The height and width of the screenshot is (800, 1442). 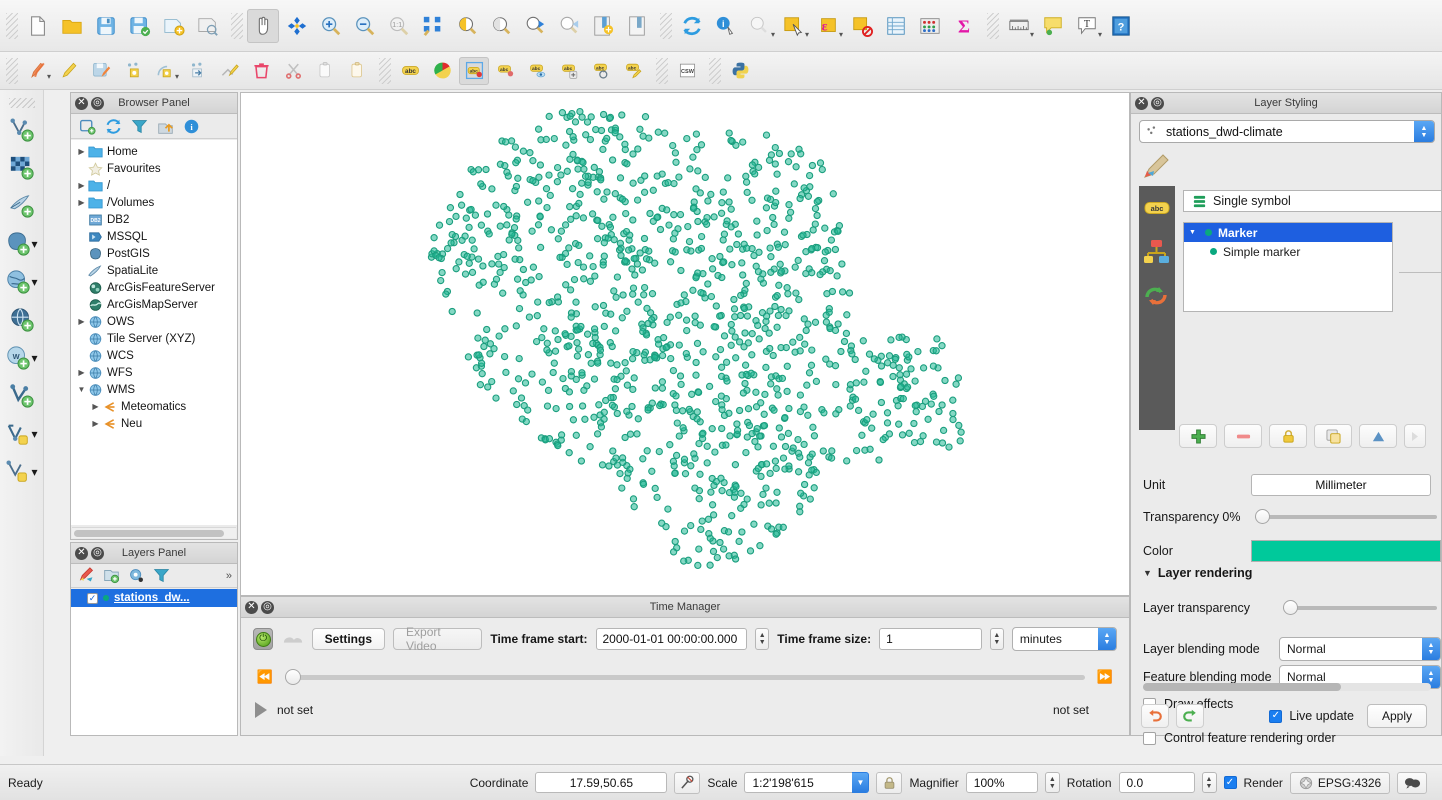 What do you see at coordinates (862, 26) in the screenshot?
I see `deselect-features-icon` at bounding box center [862, 26].